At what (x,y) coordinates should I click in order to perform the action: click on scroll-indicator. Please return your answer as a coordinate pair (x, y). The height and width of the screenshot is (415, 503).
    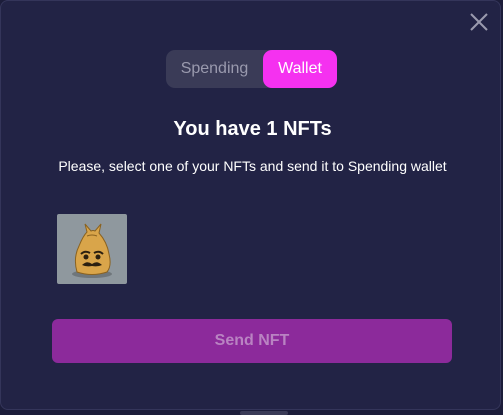
    Looking at the image, I should click on (264, 413).